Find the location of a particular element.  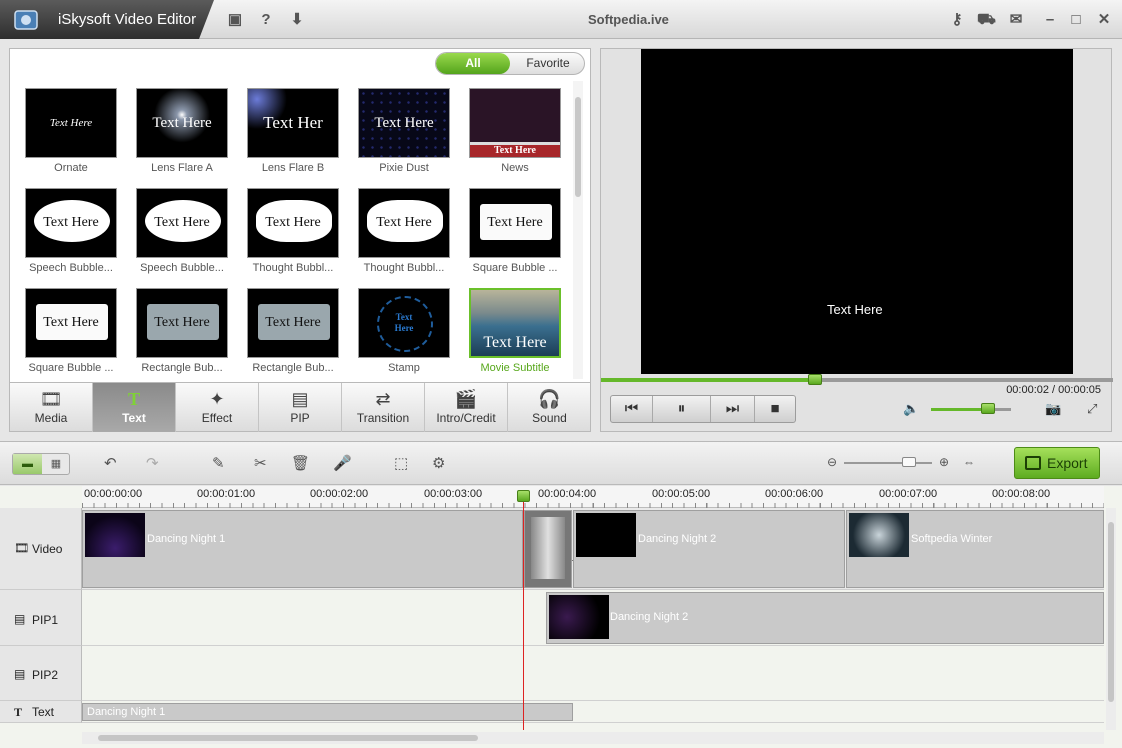

track-label-text: T Text is located at coordinates (41, 712).